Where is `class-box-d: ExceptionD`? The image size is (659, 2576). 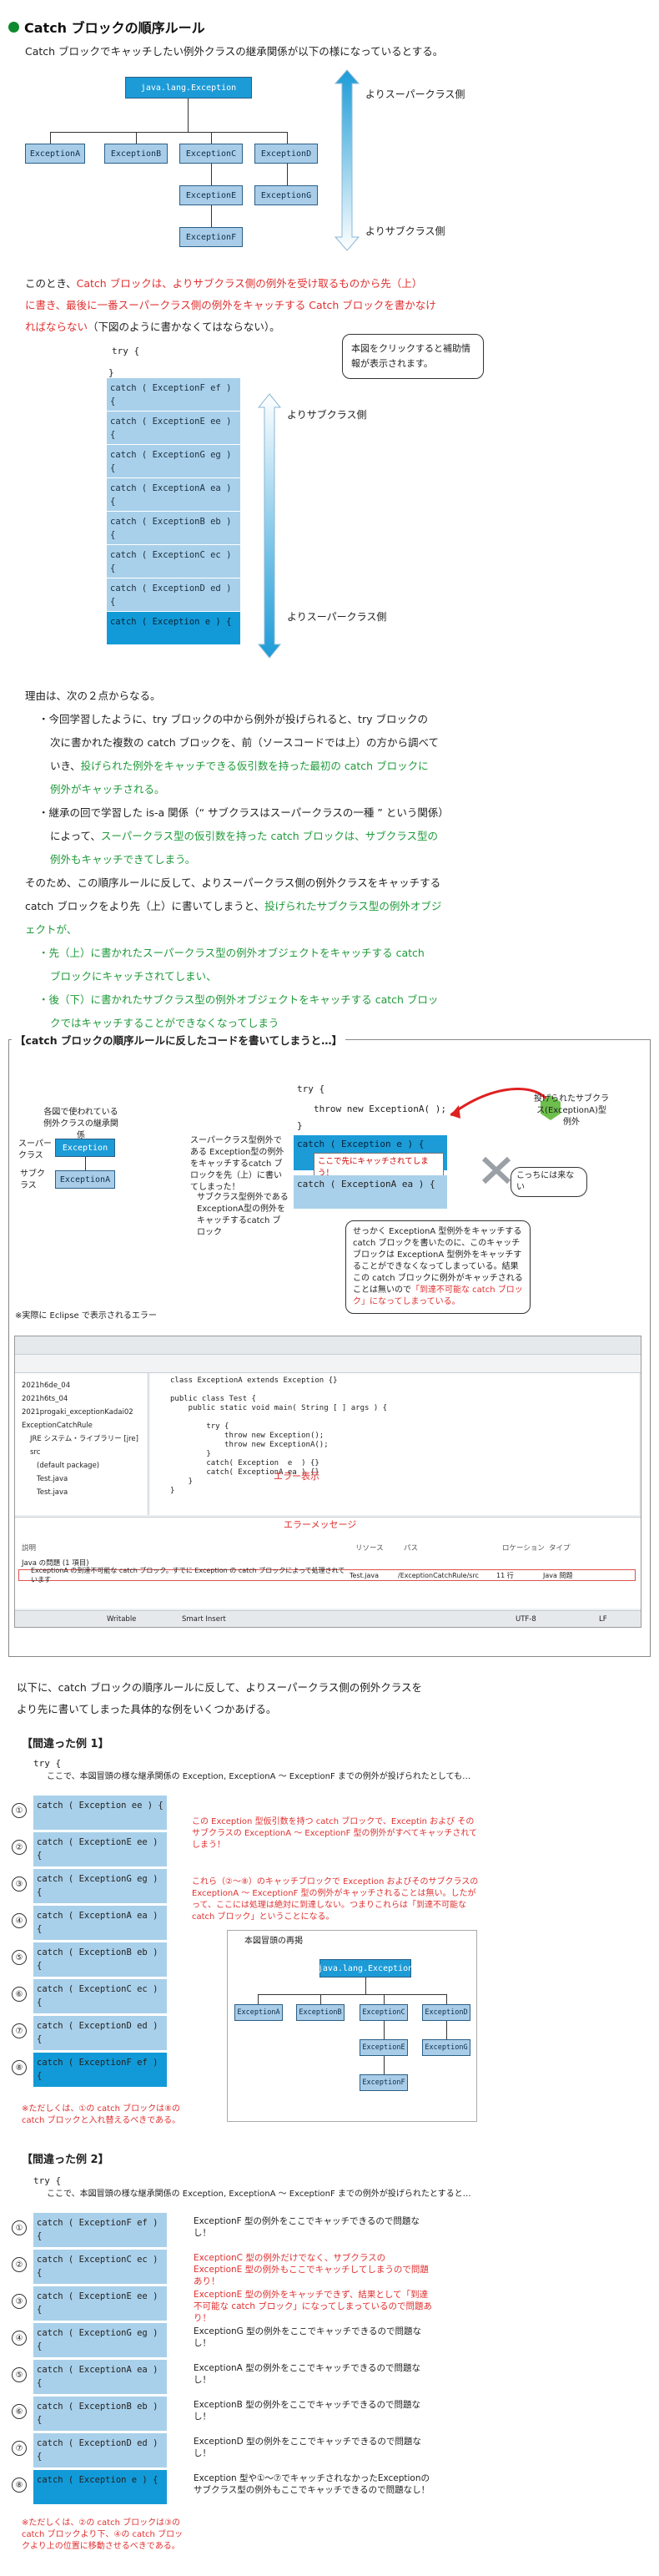
class-box-d: ExceptionD is located at coordinates (286, 154).